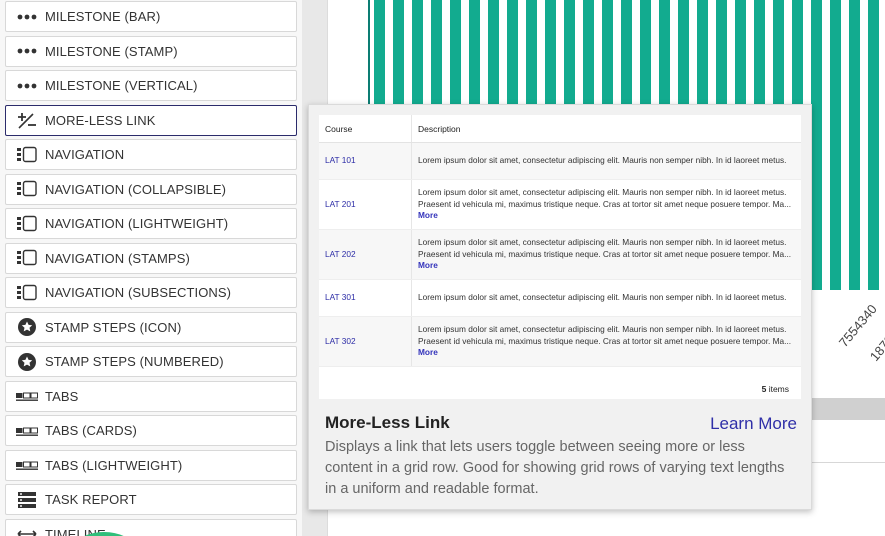 Image resolution: width=885 pixels, height=536 pixels. What do you see at coordinates (121, 85) in the screenshot?
I see `component-item-label: MILESTONE (VERTICAL)` at bounding box center [121, 85].